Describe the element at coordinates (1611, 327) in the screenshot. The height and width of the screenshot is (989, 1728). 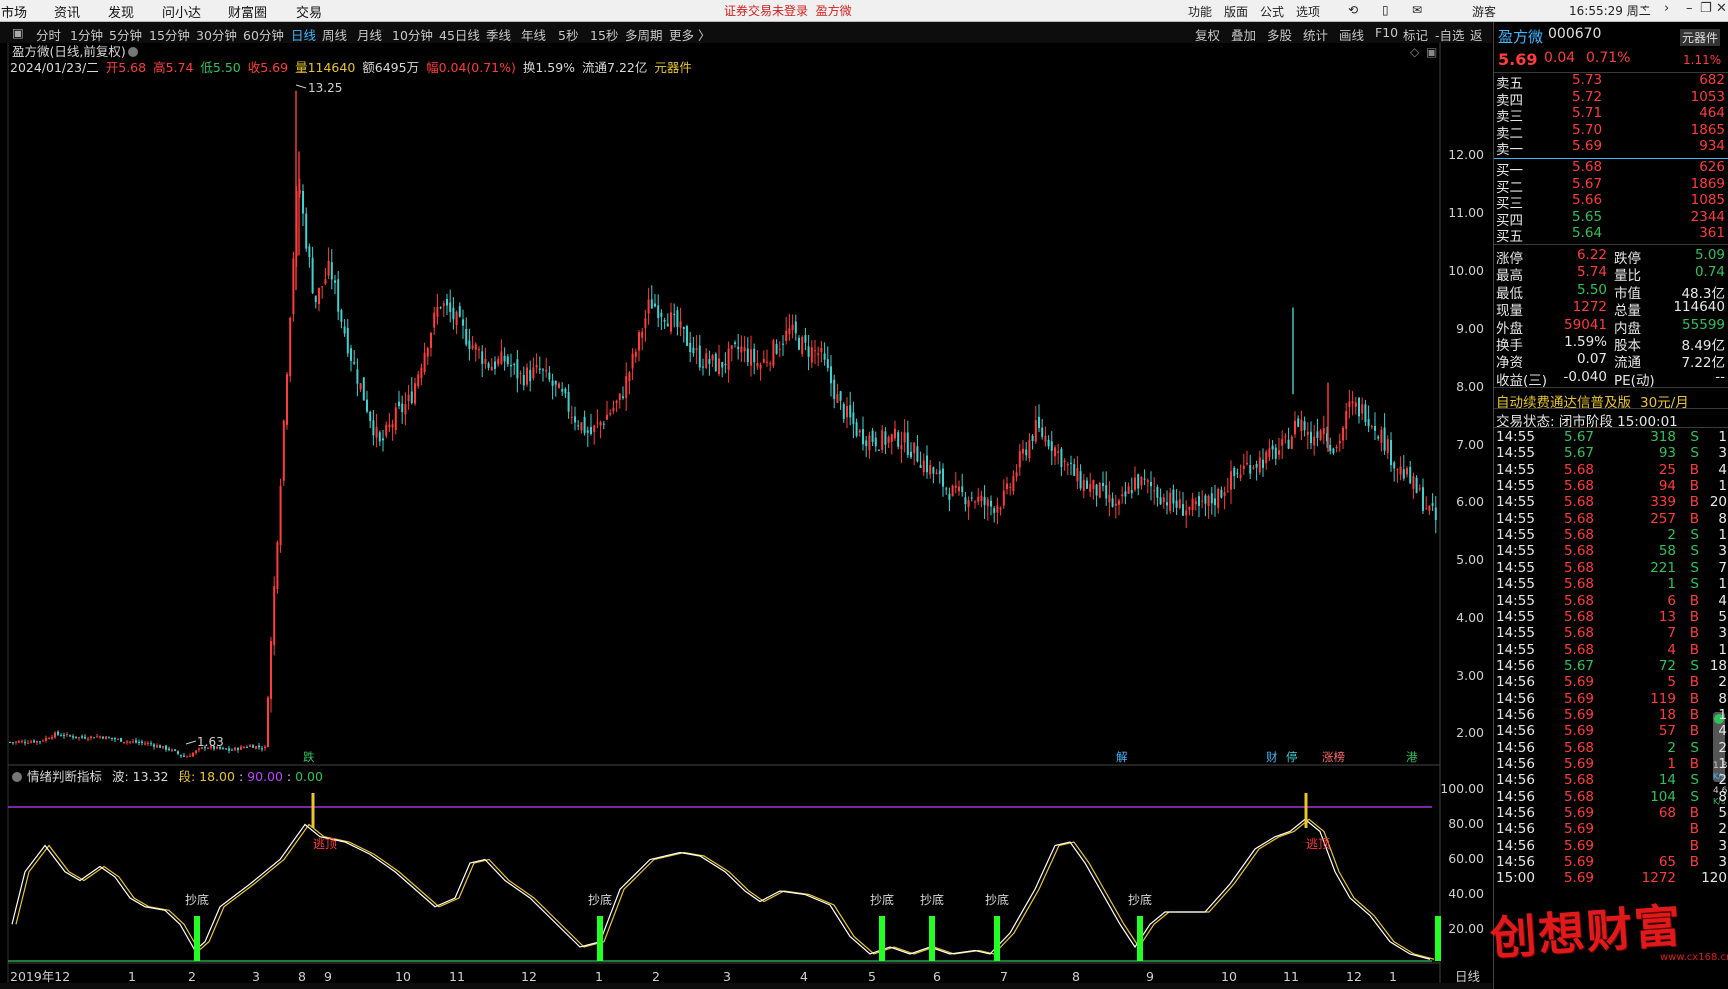
I see `stat-row: 外盘 59041 内盘 55599` at that location.